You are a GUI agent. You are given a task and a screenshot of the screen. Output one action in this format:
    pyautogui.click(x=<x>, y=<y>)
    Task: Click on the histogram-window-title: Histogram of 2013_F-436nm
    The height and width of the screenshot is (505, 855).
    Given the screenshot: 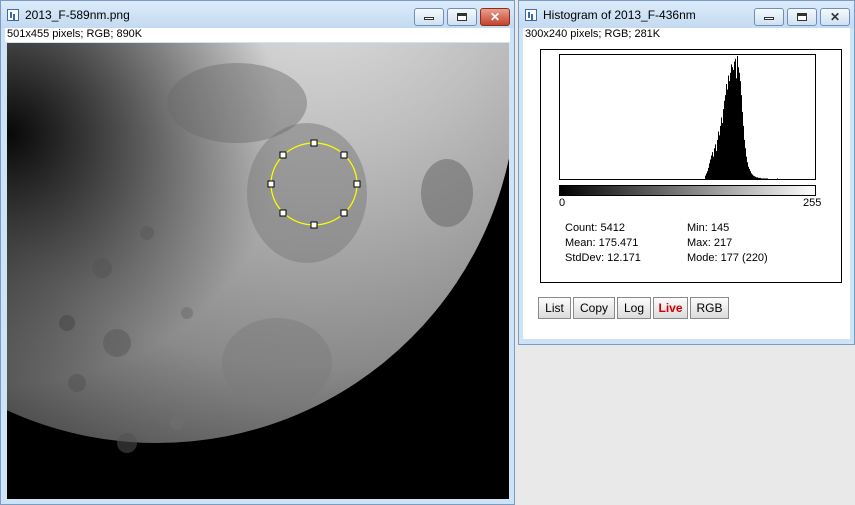 What is the action you would take?
    pyautogui.click(x=619, y=15)
    